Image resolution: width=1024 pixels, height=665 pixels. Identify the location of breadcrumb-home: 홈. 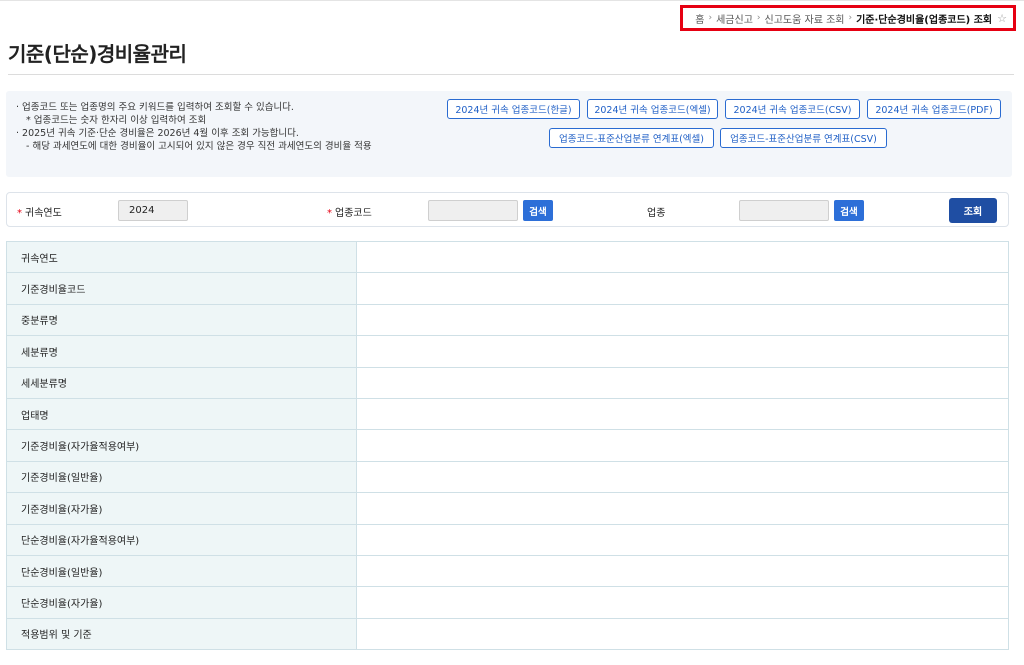
(699, 18).